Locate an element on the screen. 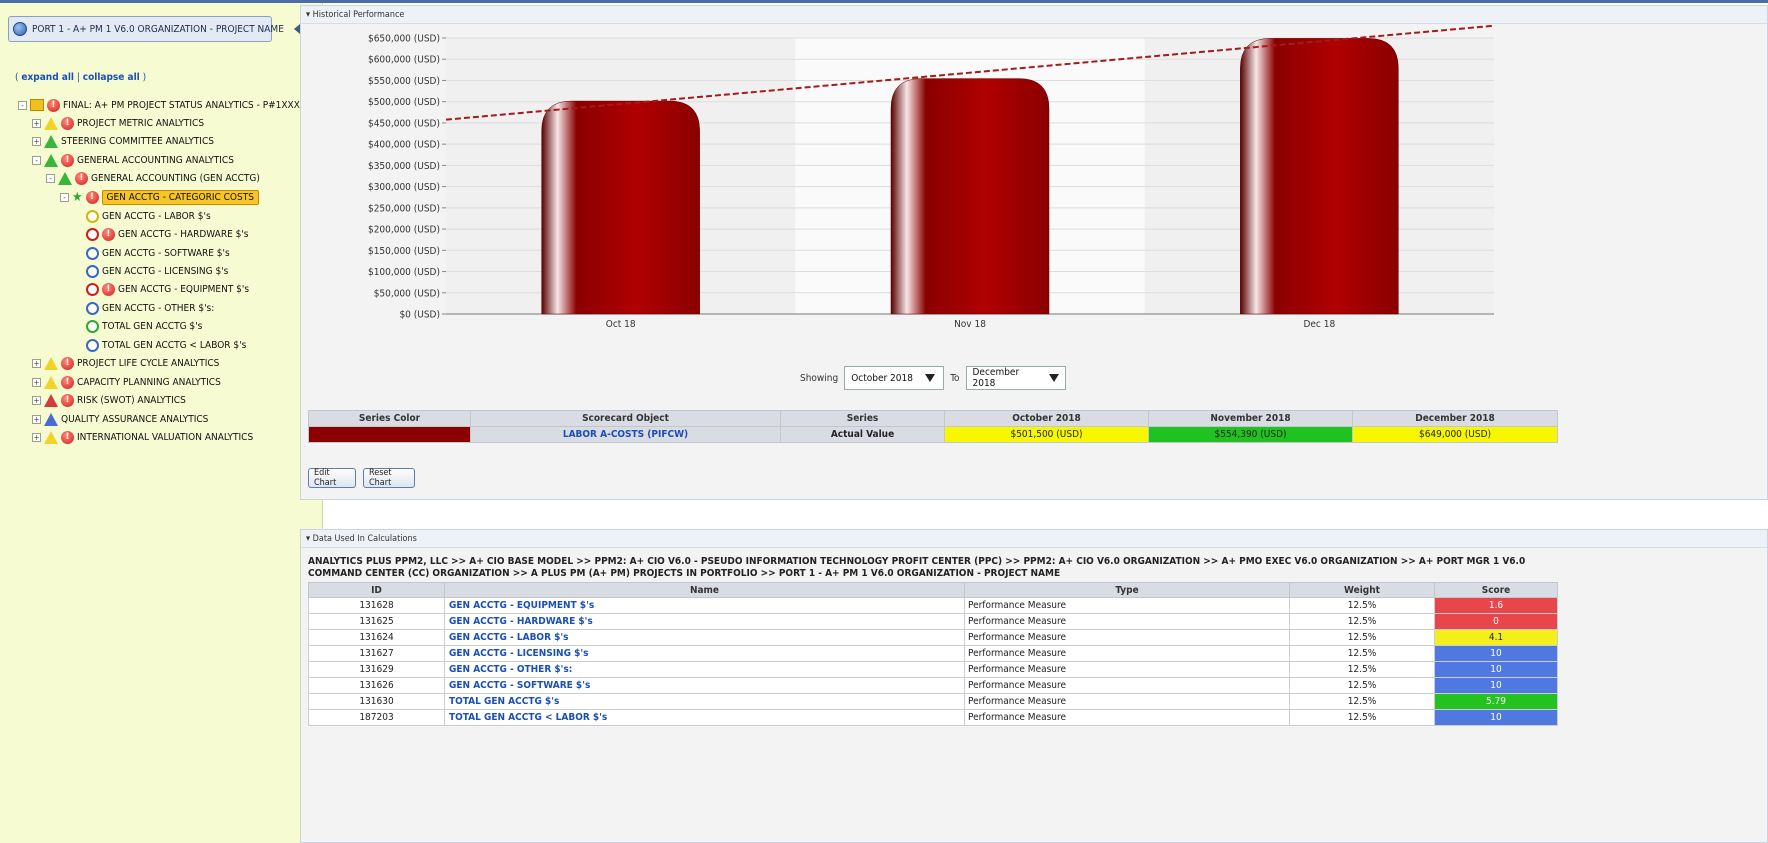 This screenshot has width=1768, height=843. from-date-select: October 2018 is located at coordinates (894, 378).